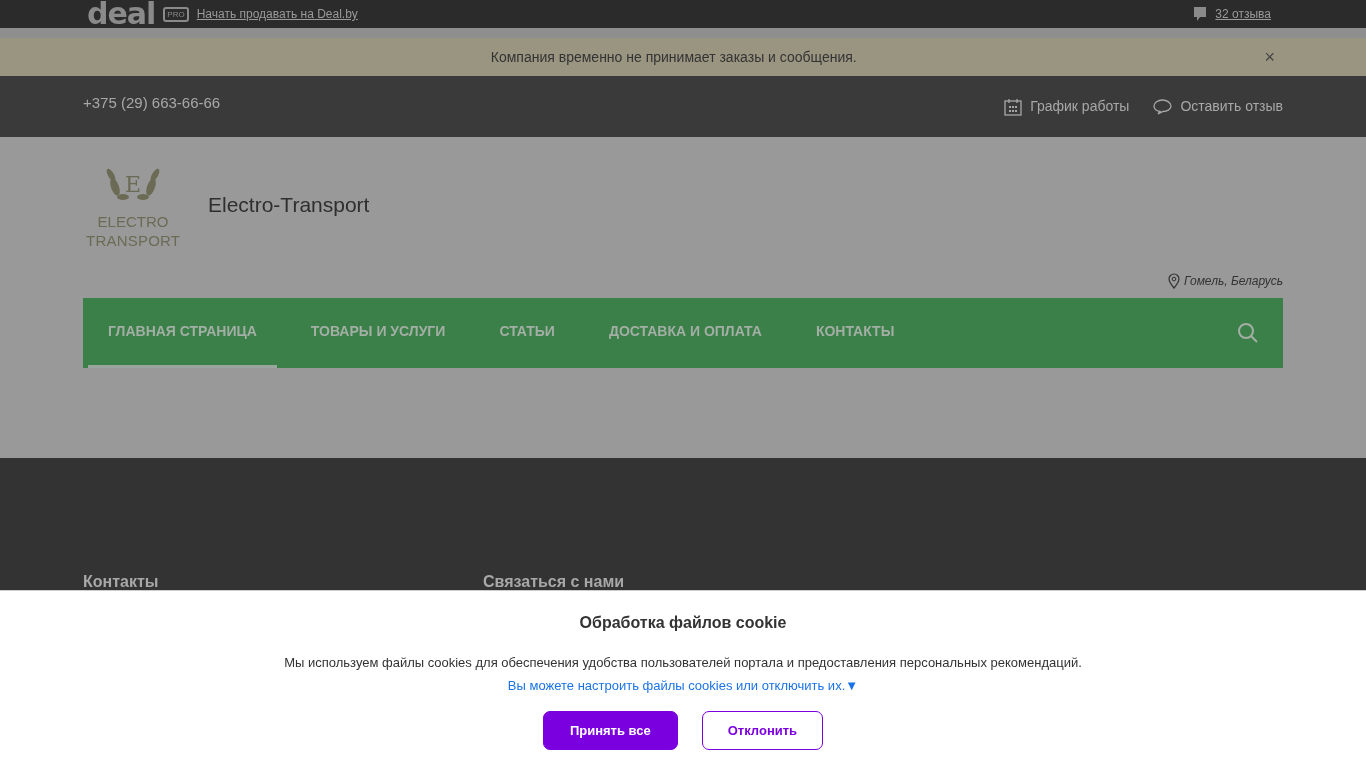 This screenshot has height=768, width=1366. I want to click on phone-number: +375 (29) 663-66-66, so click(152, 103).